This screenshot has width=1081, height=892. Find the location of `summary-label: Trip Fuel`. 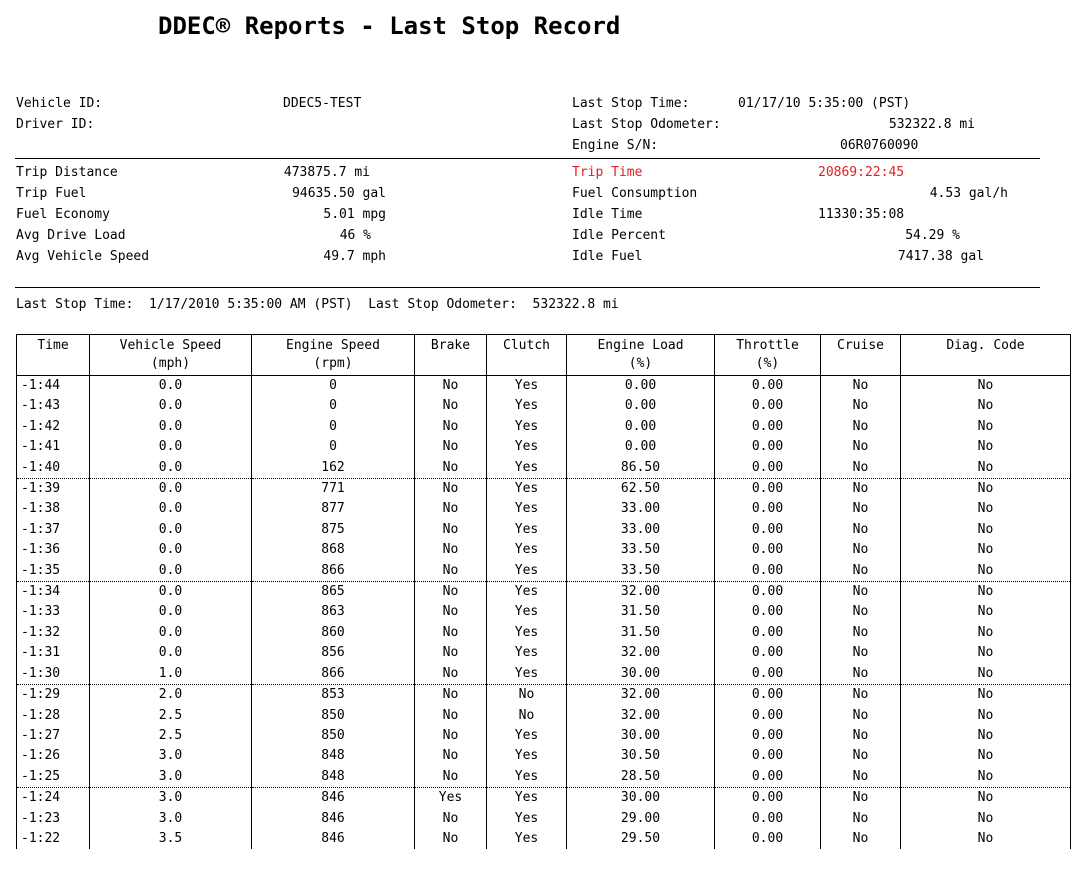

summary-label: Trip Fuel is located at coordinates (51, 193).